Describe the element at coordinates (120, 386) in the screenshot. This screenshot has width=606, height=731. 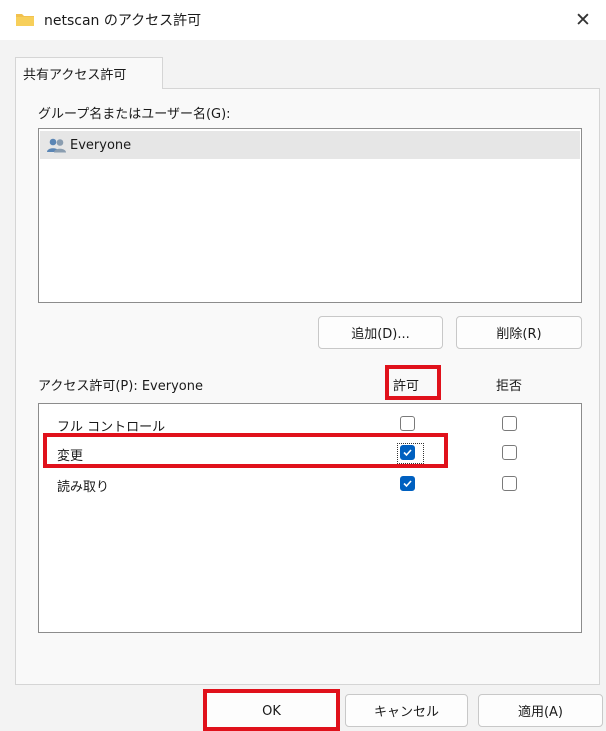
I see `permissions-label: アクセス許可(P): Everyone` at that location.